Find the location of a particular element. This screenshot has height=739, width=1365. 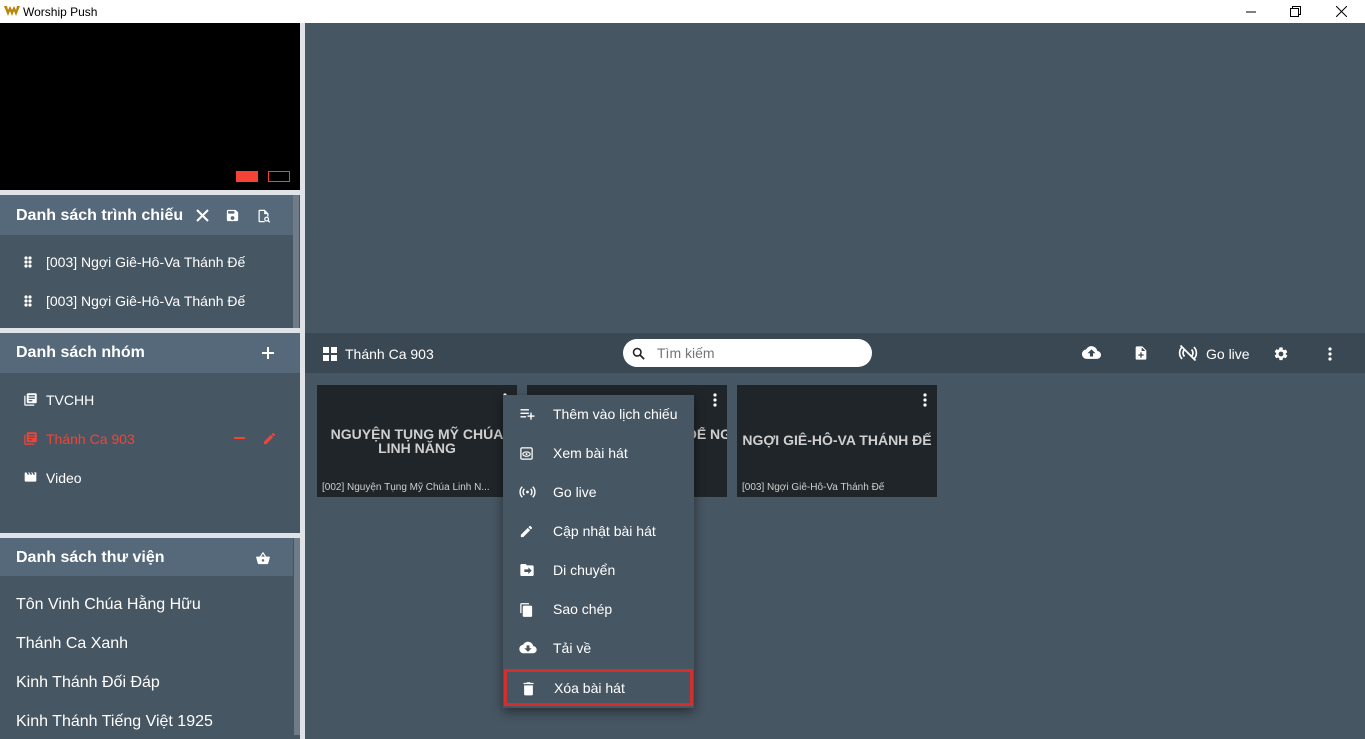

menu-item-move: Di chuyển is located at coordinates (598, 570).